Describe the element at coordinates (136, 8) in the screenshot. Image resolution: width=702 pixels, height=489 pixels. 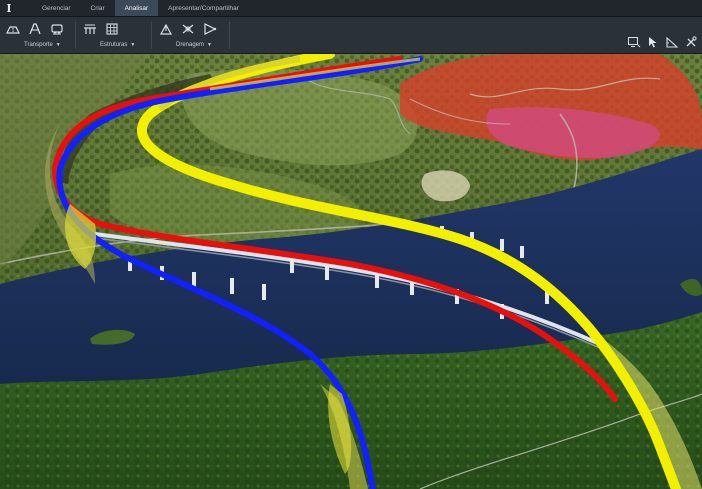
I see `tab-analisar: Analisar` at that location.